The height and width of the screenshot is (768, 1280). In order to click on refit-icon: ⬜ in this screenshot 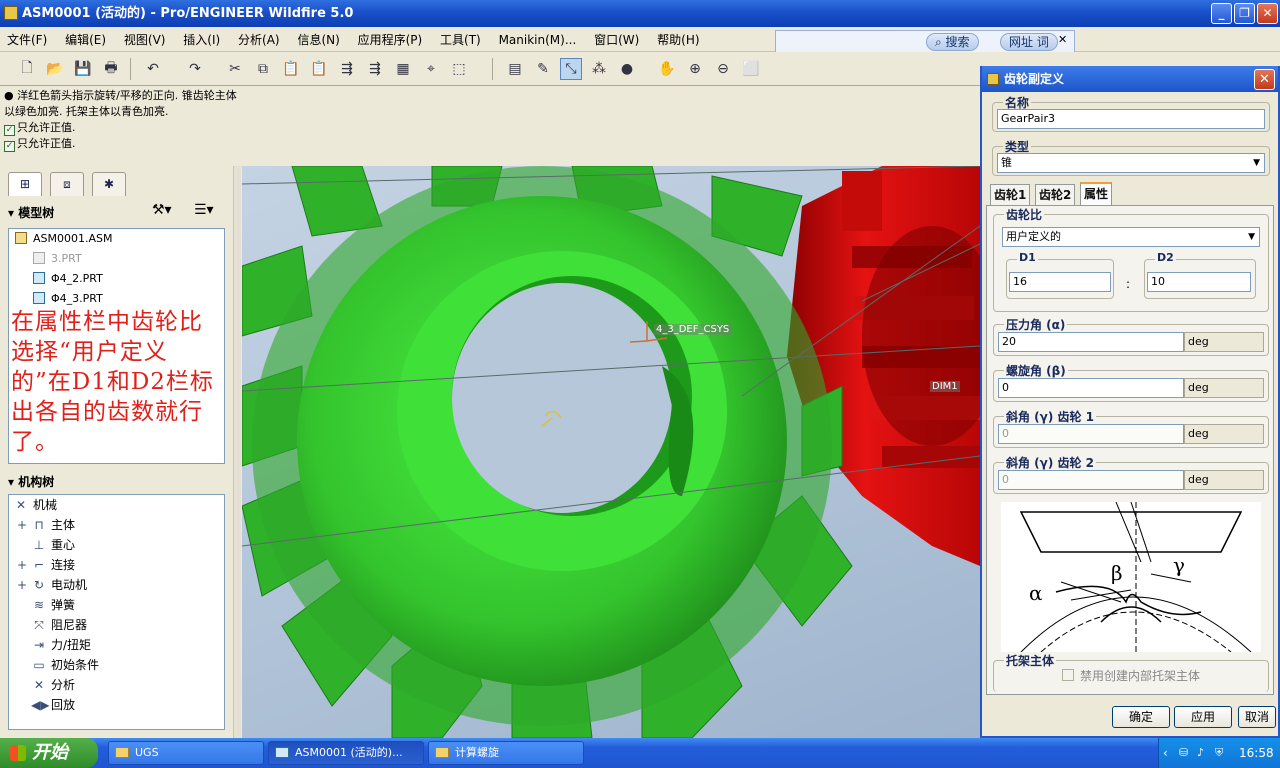, I will do `click(751, 69)`.